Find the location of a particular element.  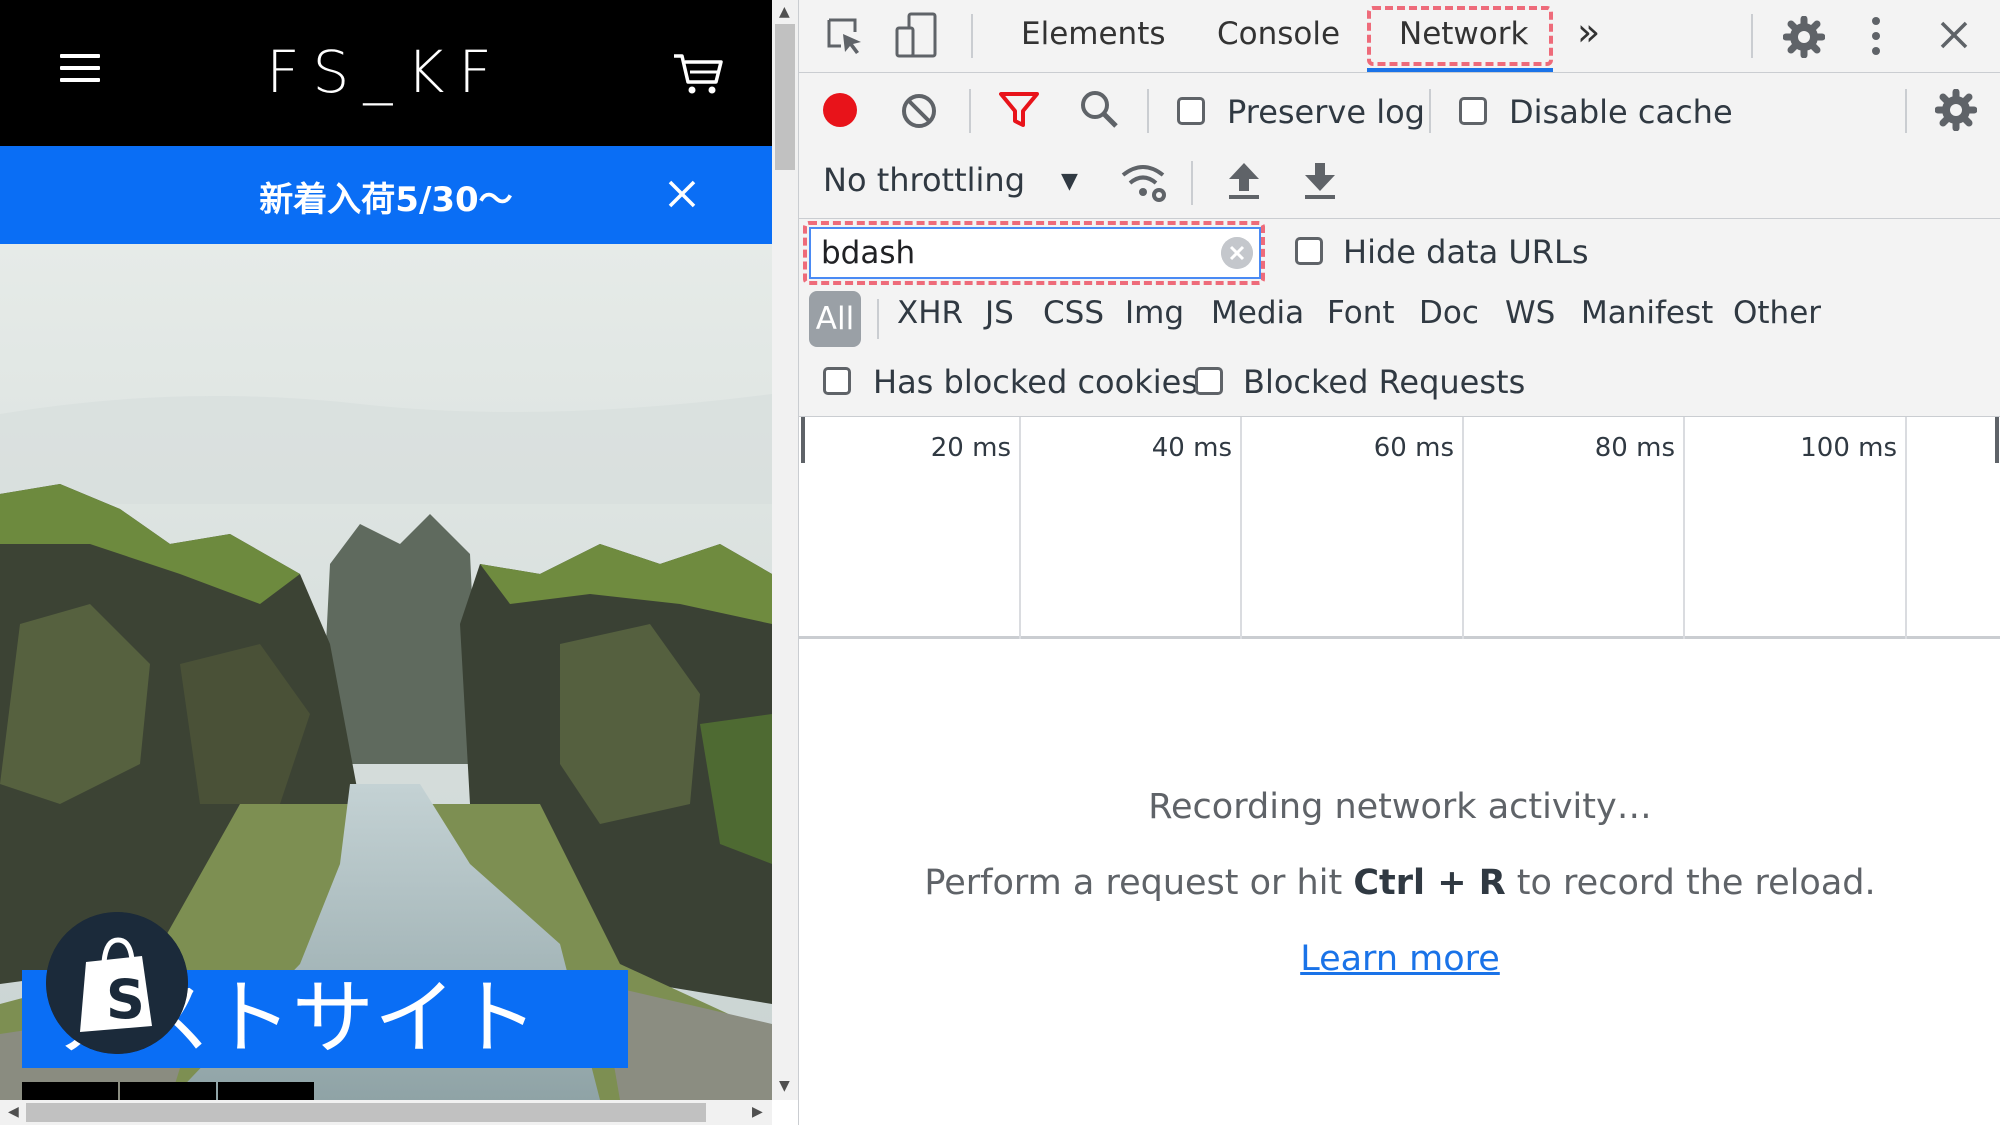

settings-icon is located at coordinates (1804, 37).